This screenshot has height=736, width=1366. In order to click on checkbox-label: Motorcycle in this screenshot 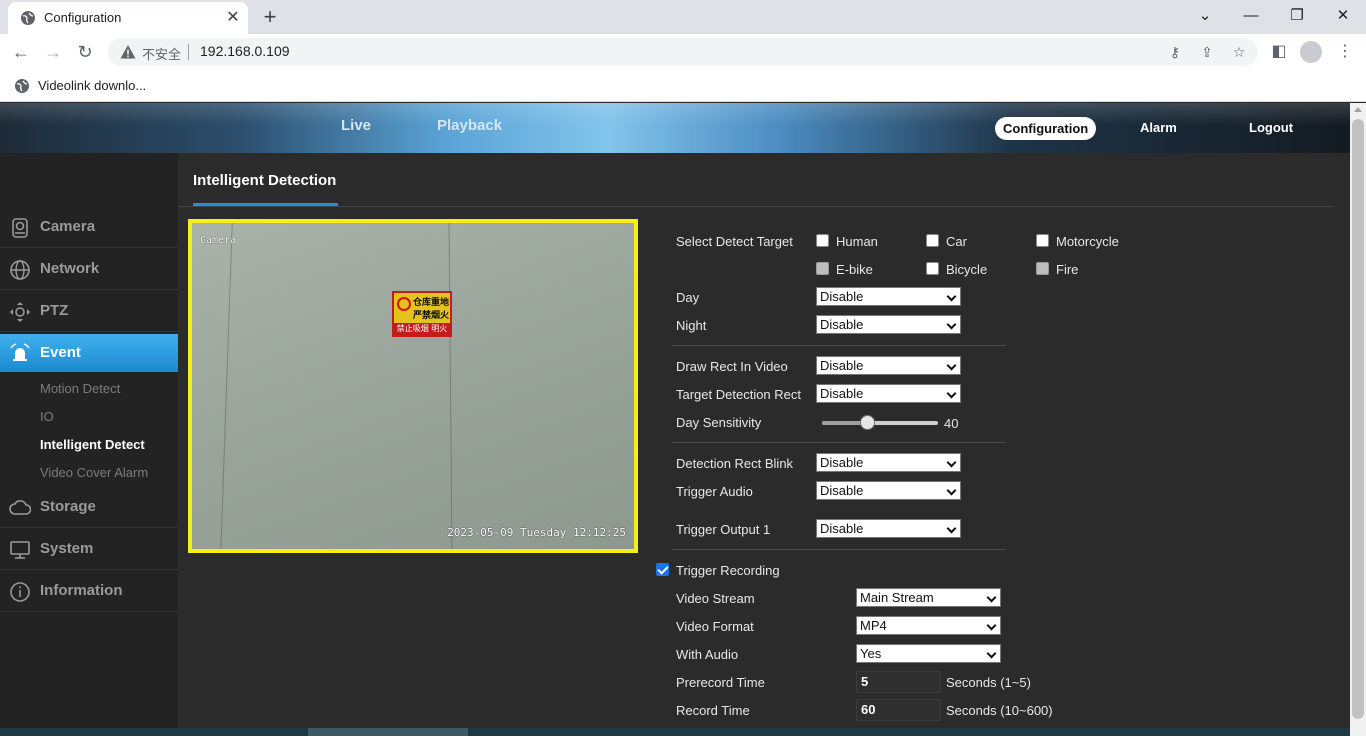, I will do `click(1087, 241)`.